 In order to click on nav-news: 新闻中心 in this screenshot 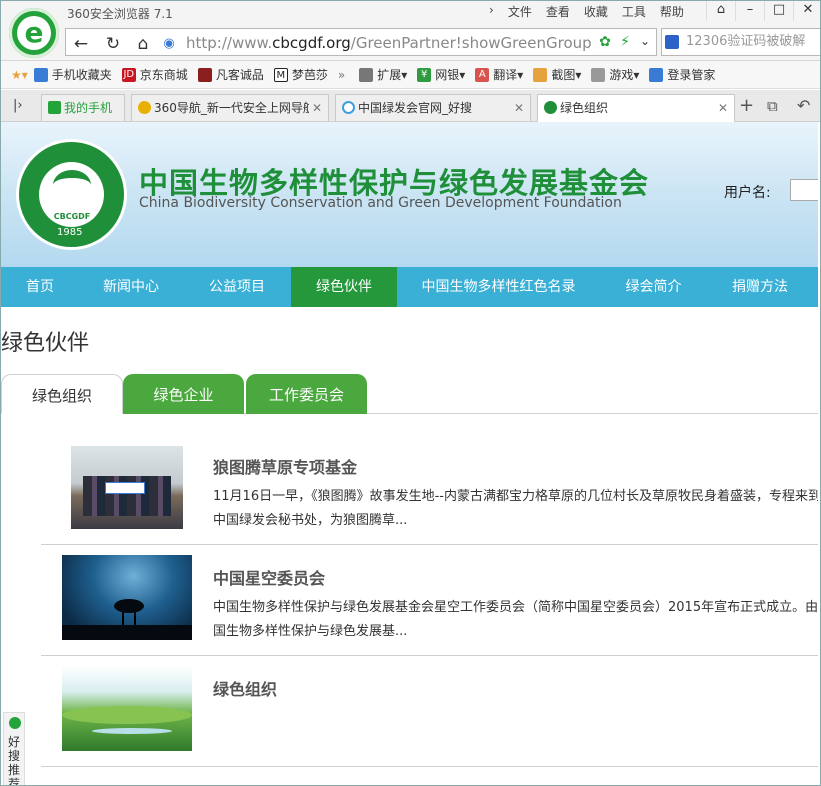, I will do `click(131, 287)`.